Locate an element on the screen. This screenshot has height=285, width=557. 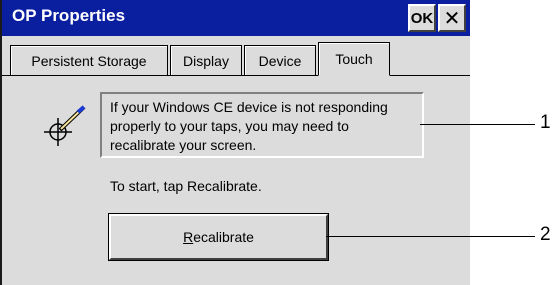
recalibrate-label: Recalibrate is located at coordinates (218, 237).